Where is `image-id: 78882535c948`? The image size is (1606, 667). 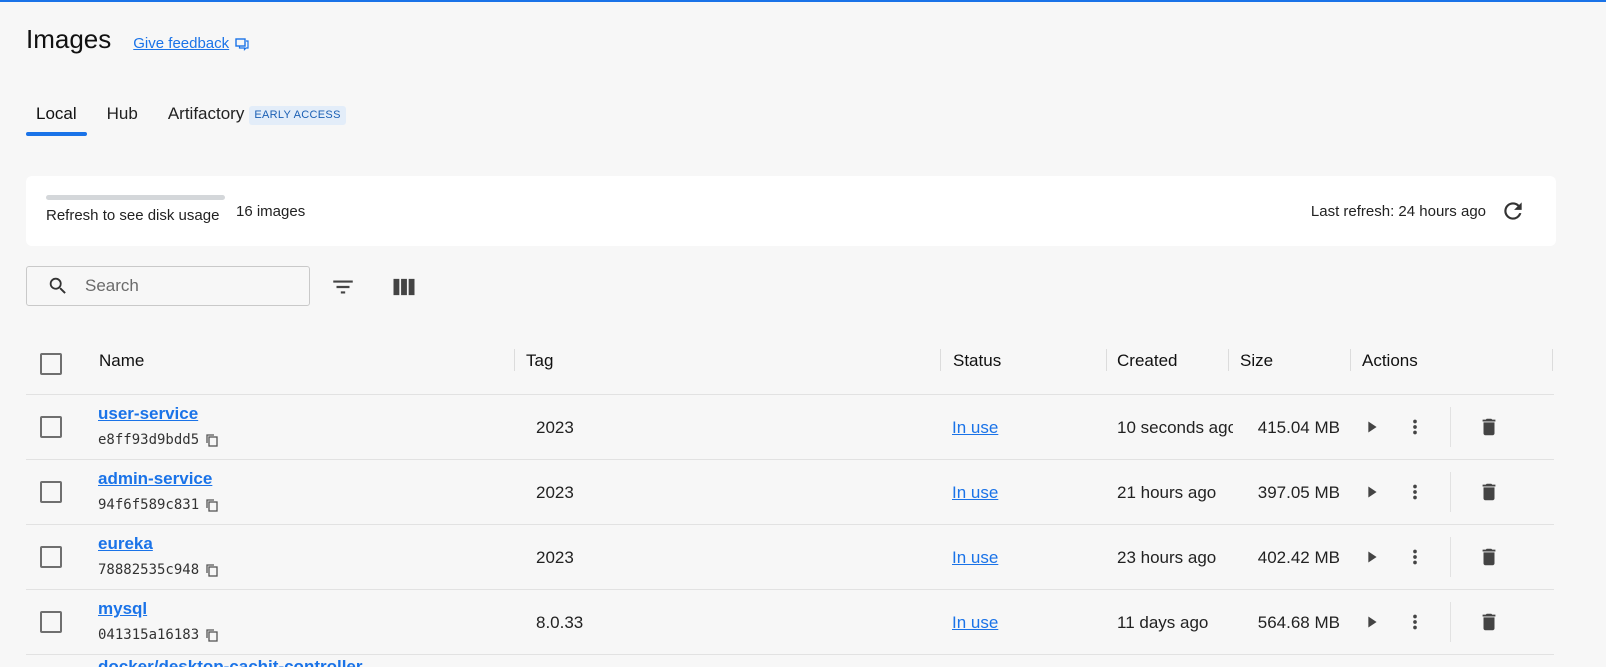
image-id: 78882535c948 is located at coordinates (158, 570).